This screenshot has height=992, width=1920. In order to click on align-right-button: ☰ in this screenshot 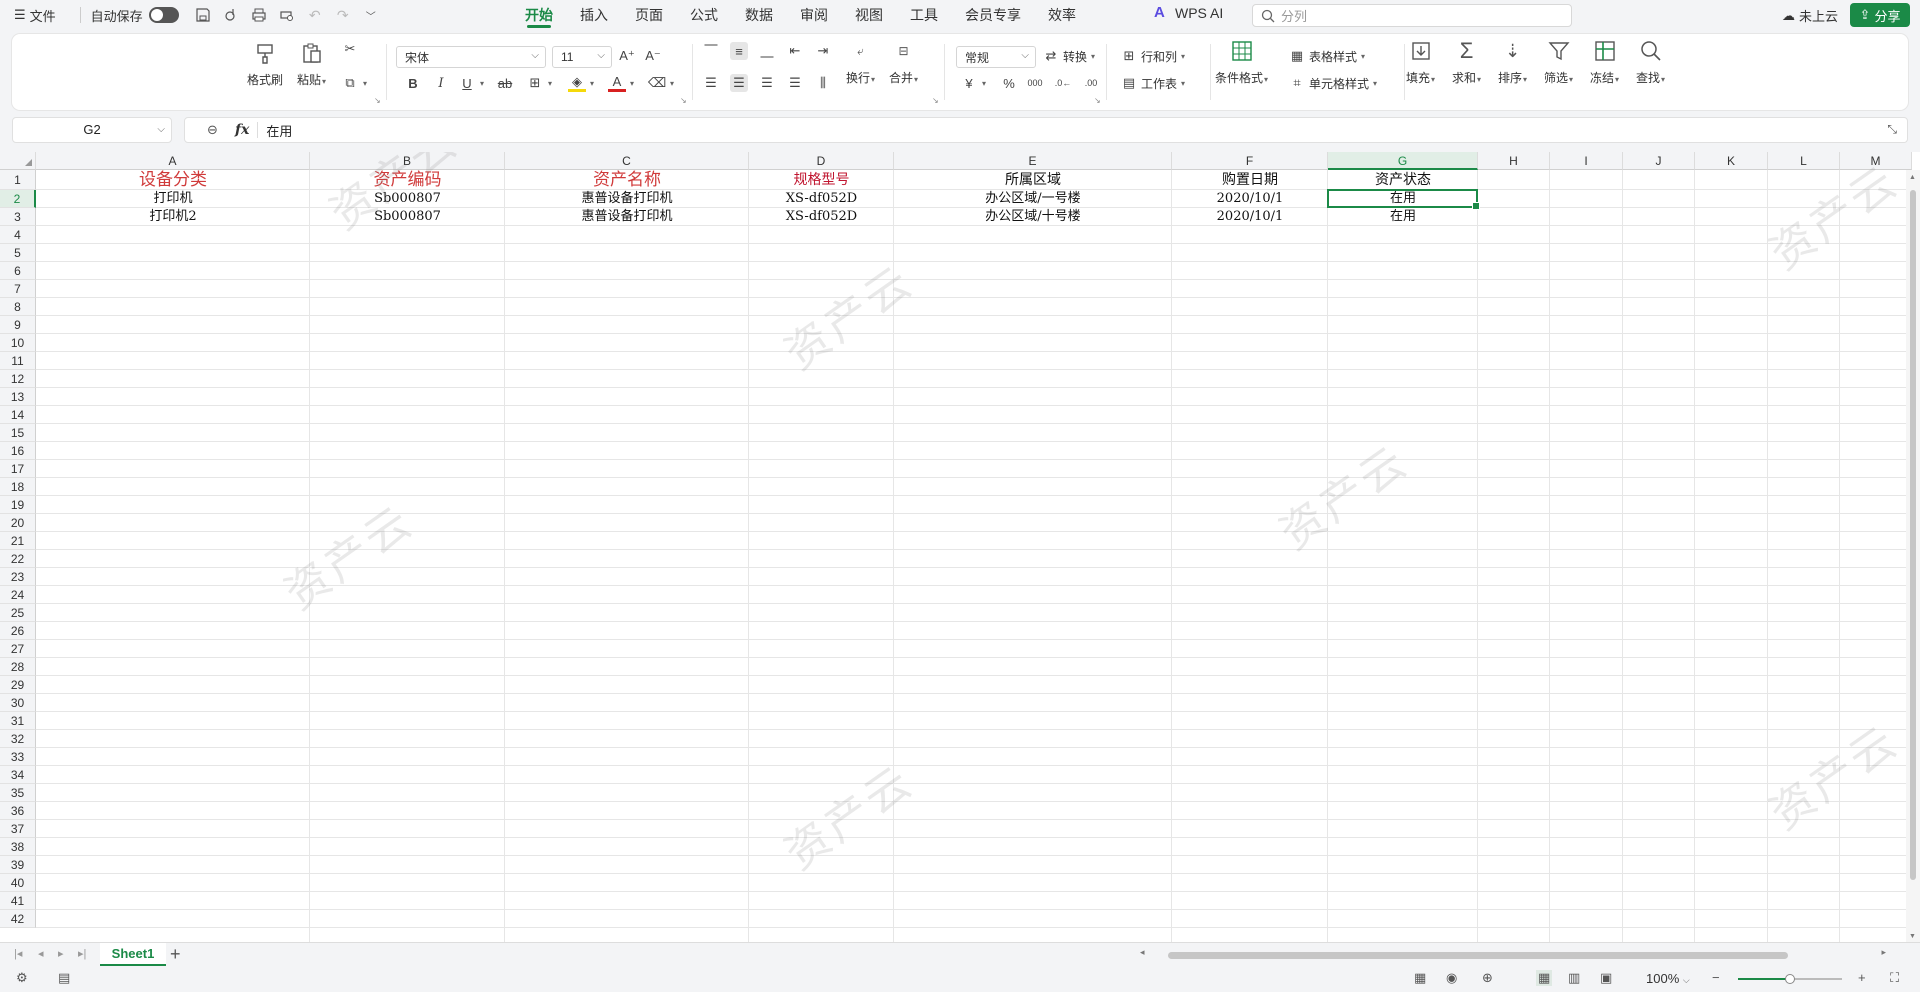, I will do `click(767, 83)`.